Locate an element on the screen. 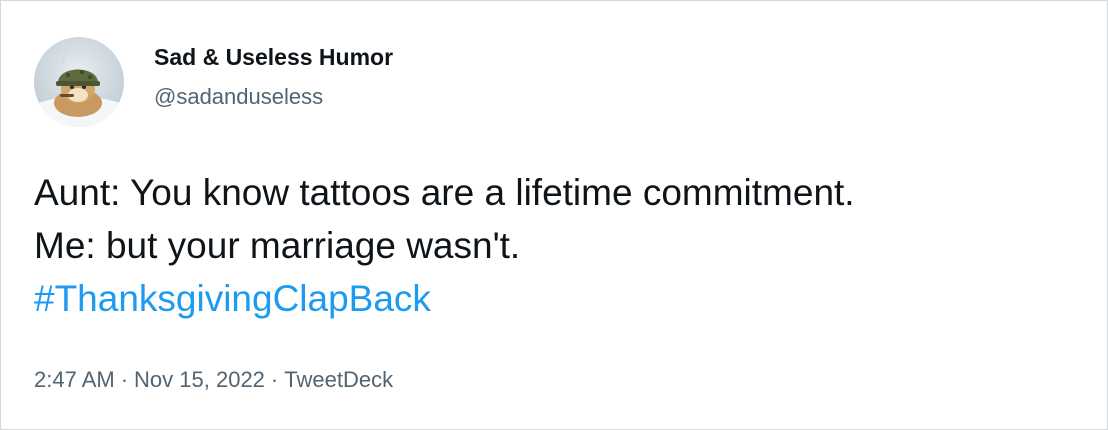 This screenshot has height=430, width=1108. tweet-metadata: 2:47 AM · Nov 15, 2022 · TweetDeck is located at coordinates (213, 380).